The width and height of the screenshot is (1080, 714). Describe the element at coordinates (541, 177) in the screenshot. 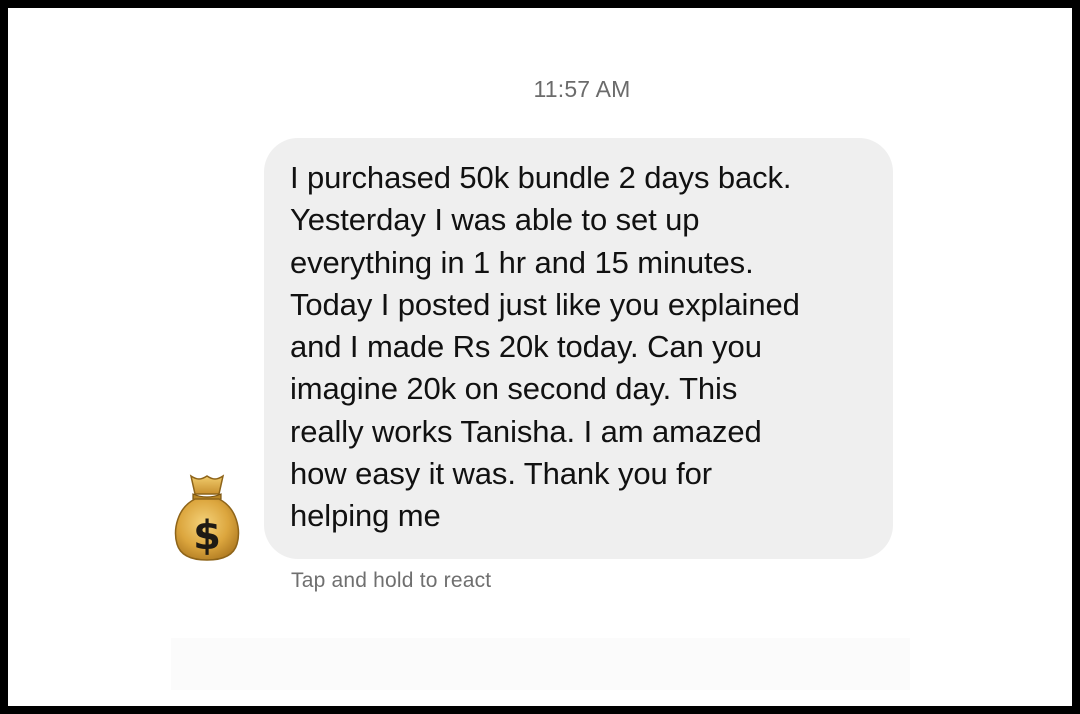

I see `message-line: I purchased 50k bundle 2 days back.` at that location.